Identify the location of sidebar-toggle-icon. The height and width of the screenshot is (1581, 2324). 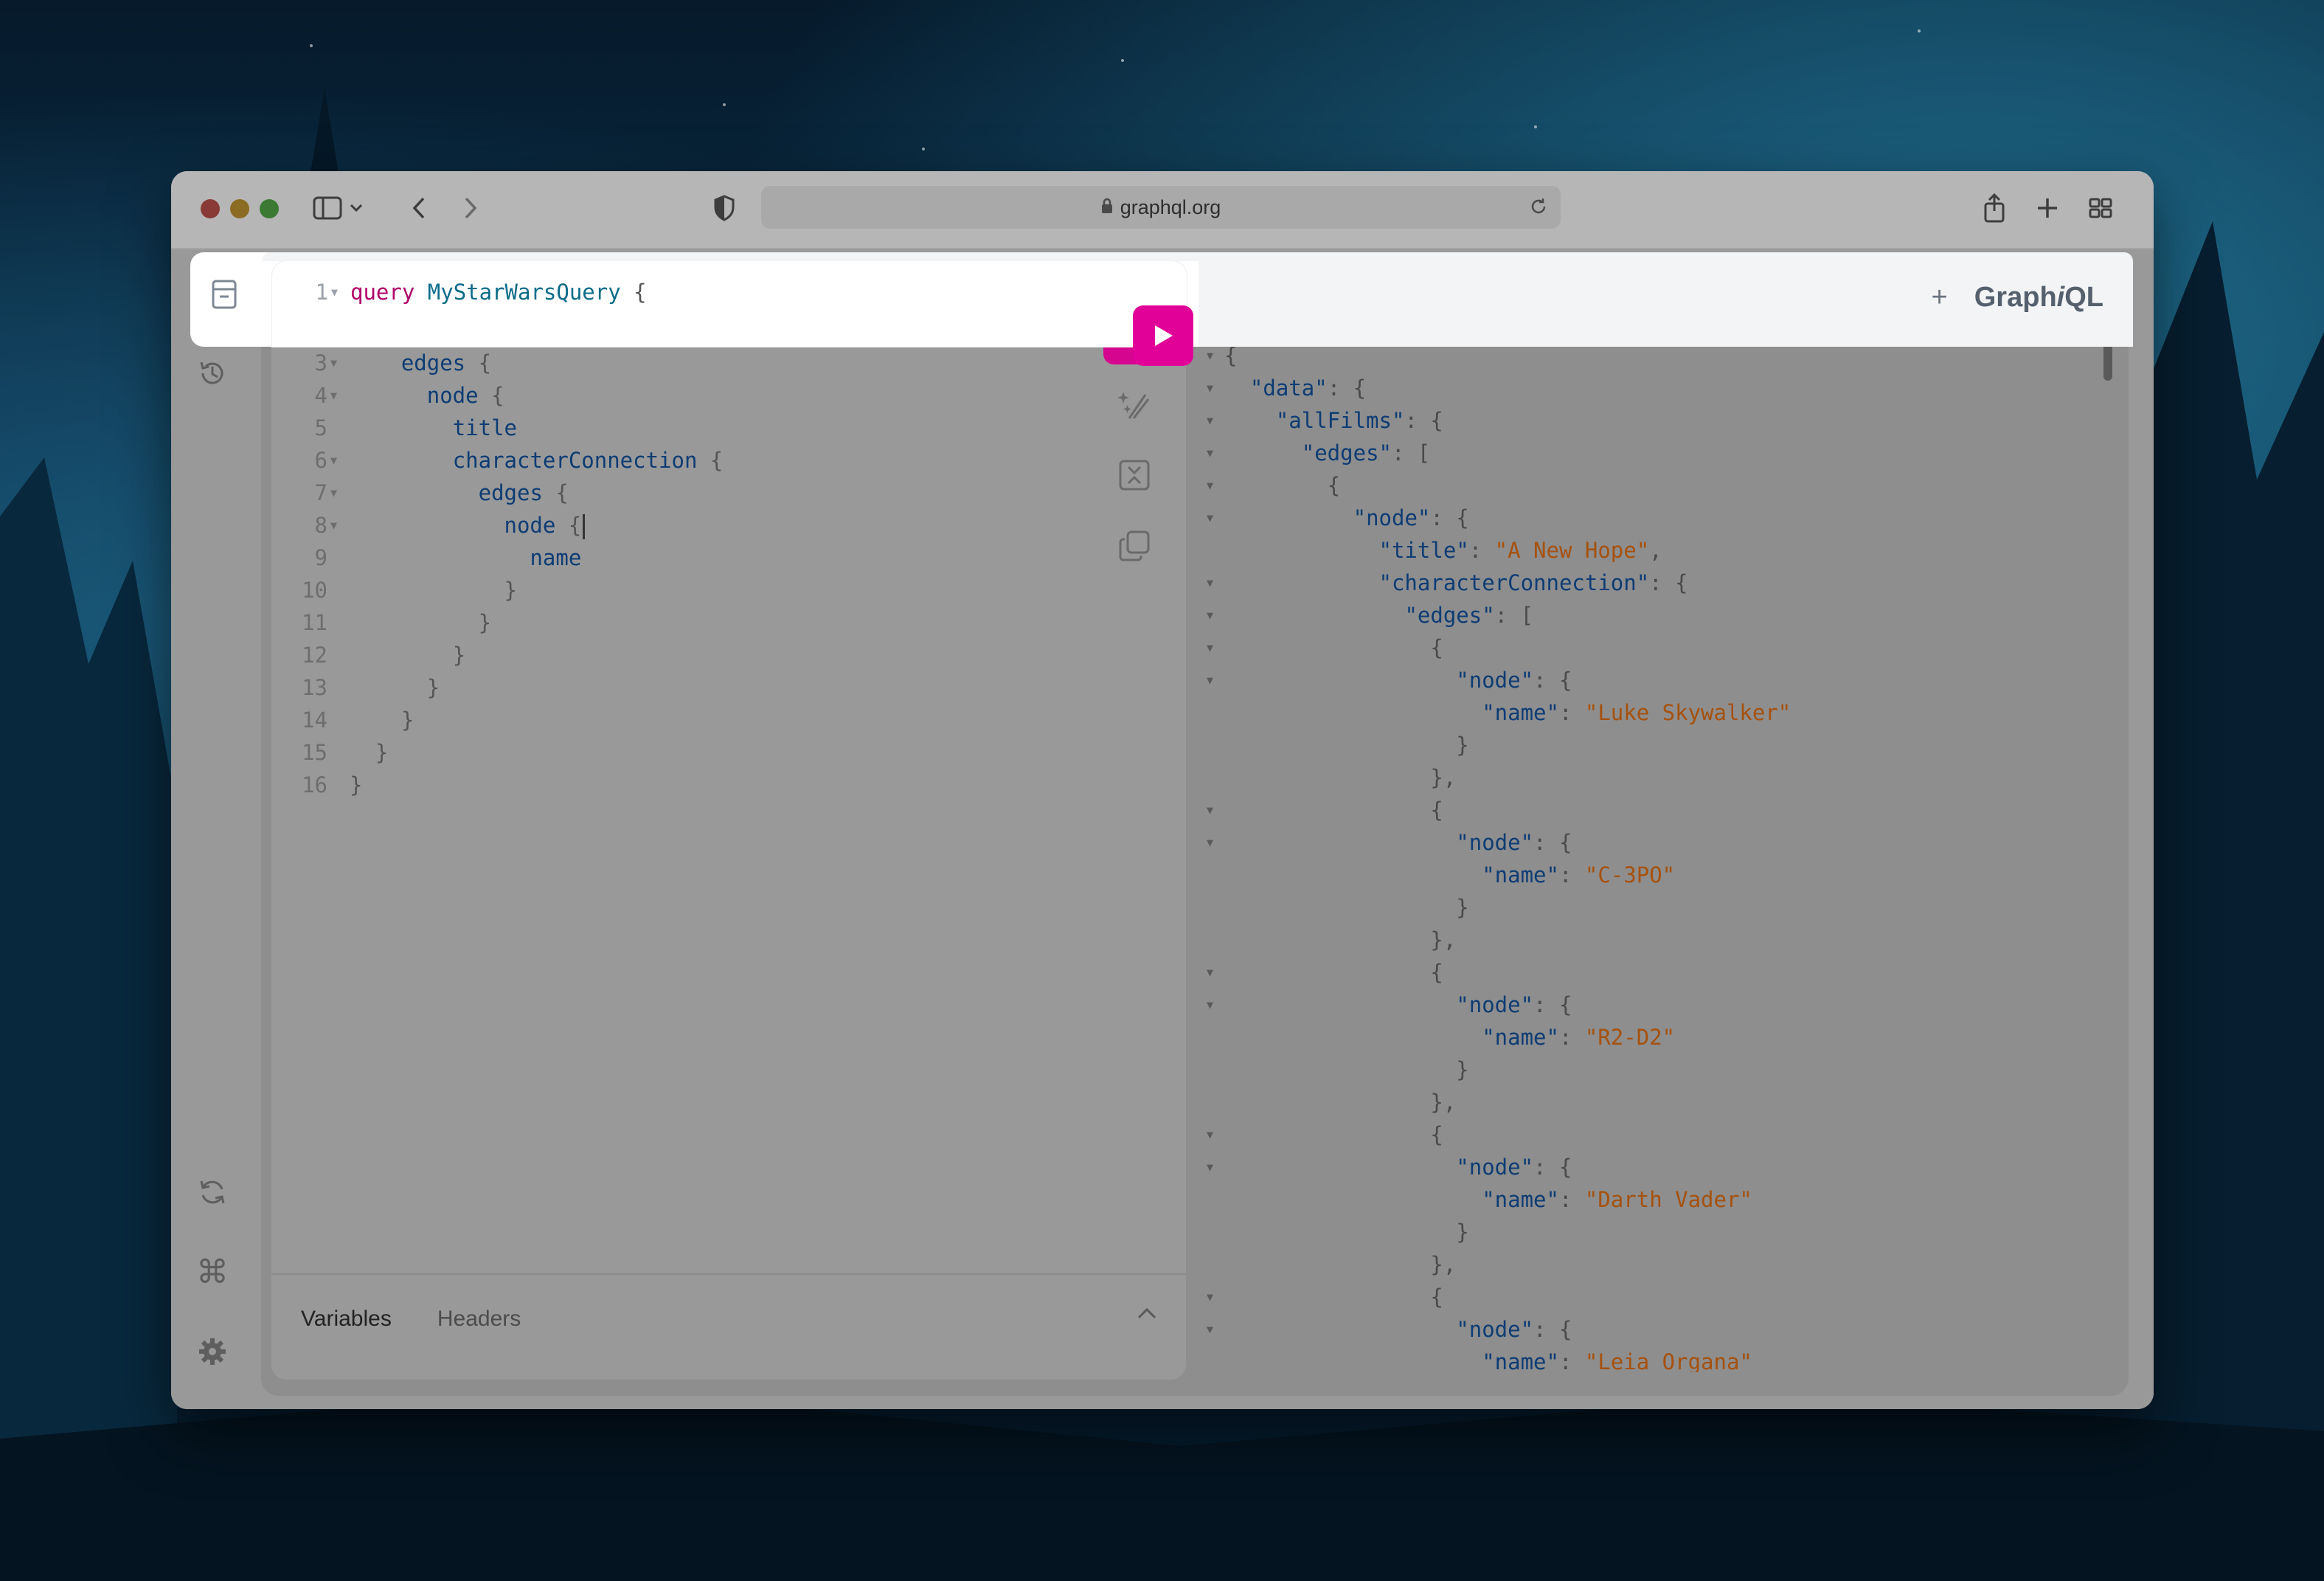
(327, 208).